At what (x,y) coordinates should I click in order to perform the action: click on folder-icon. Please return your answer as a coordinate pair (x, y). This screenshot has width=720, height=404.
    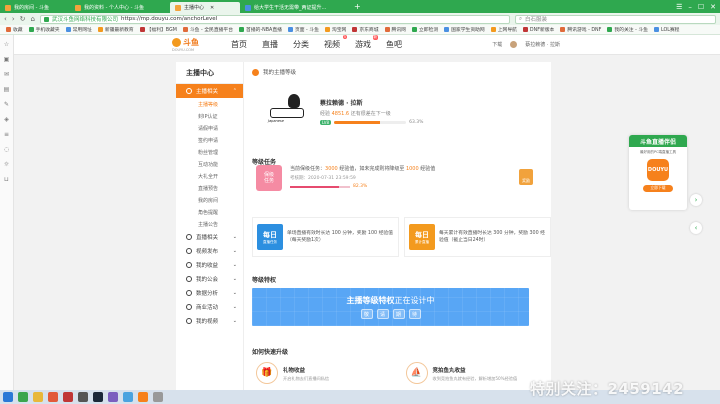
    Looking at the image, I should click on (38, 397).